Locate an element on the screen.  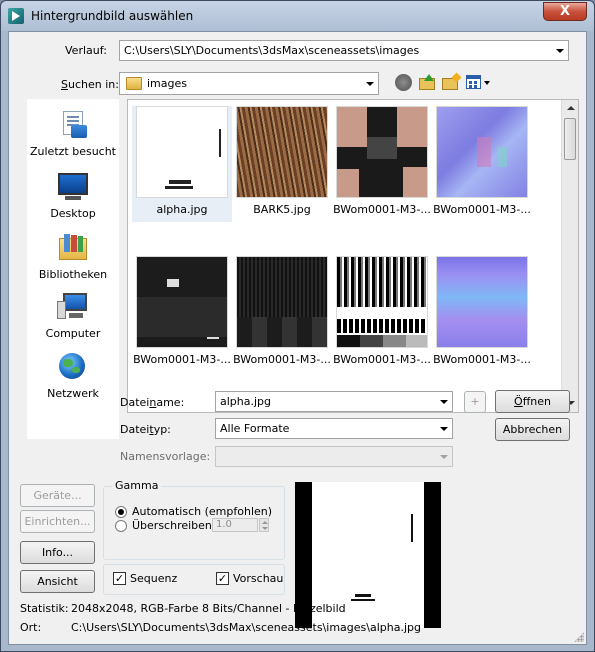
filetype-select: Alle Formate is located at coordinates (334, 428).